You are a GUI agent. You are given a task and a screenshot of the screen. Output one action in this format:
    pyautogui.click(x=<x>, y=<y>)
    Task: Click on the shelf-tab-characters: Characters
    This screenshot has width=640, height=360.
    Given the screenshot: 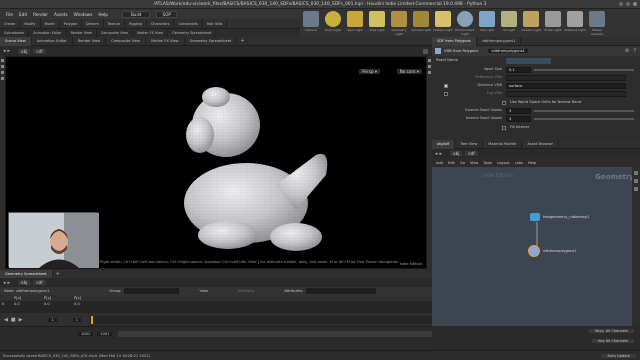 What is the action you would take?
    pyautogui.click(x=161, y=23)
    